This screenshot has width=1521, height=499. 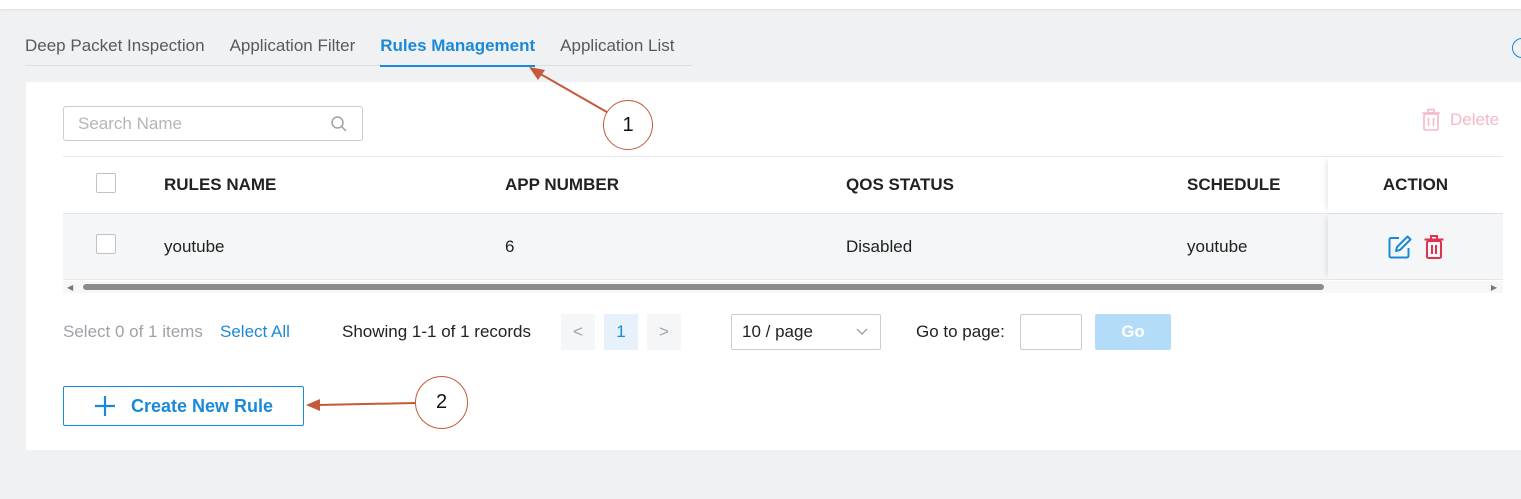 What do you see at coordinates (777, 331) in the screenshot?
I see `page-size-value: 10 / page` at bounding box center [777, 331].